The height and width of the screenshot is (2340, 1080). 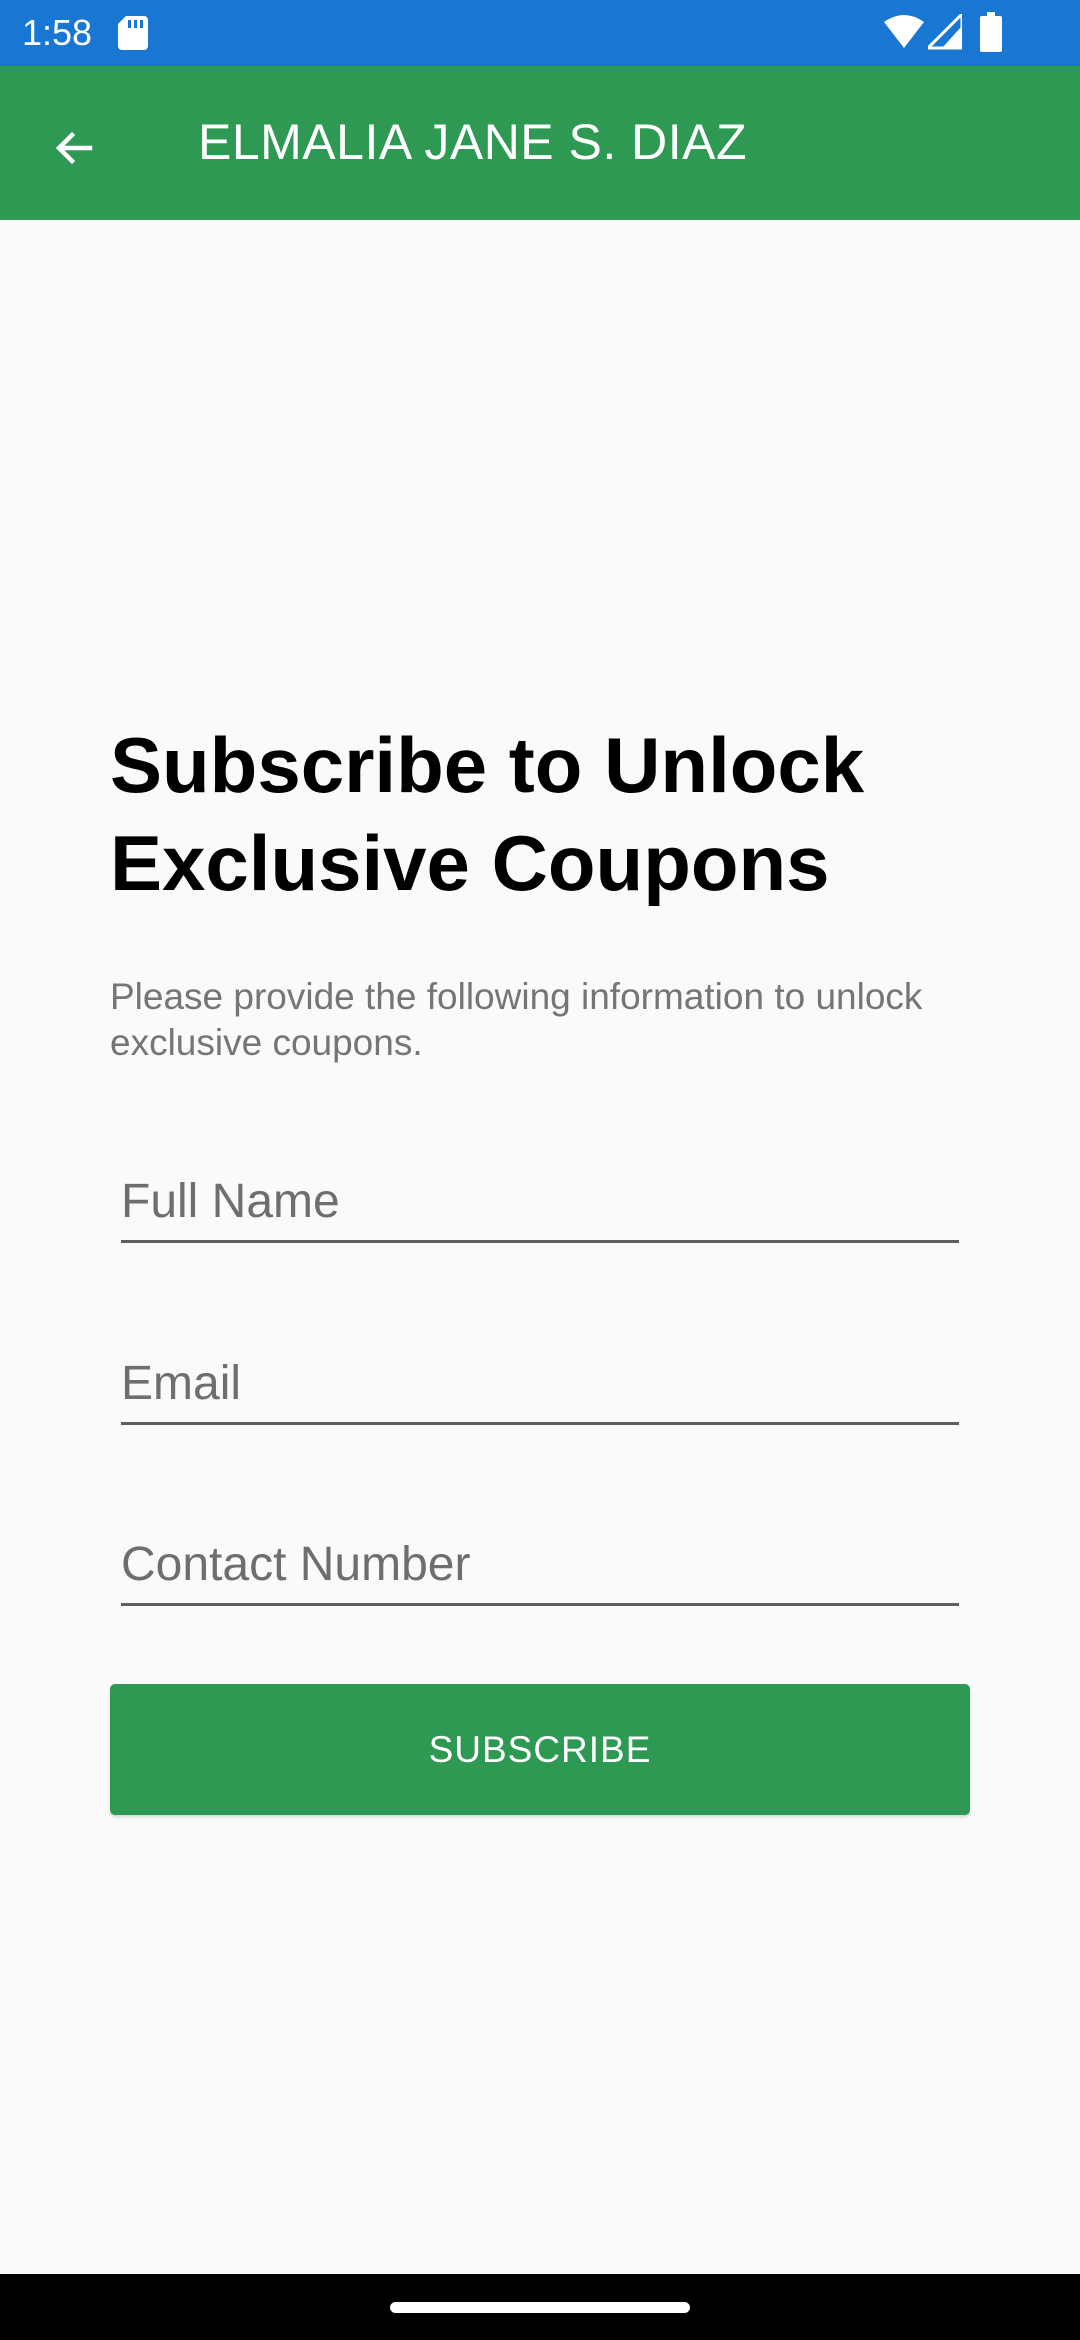 I want to click on home-gesture-handle, so click(x=540, y=2307).